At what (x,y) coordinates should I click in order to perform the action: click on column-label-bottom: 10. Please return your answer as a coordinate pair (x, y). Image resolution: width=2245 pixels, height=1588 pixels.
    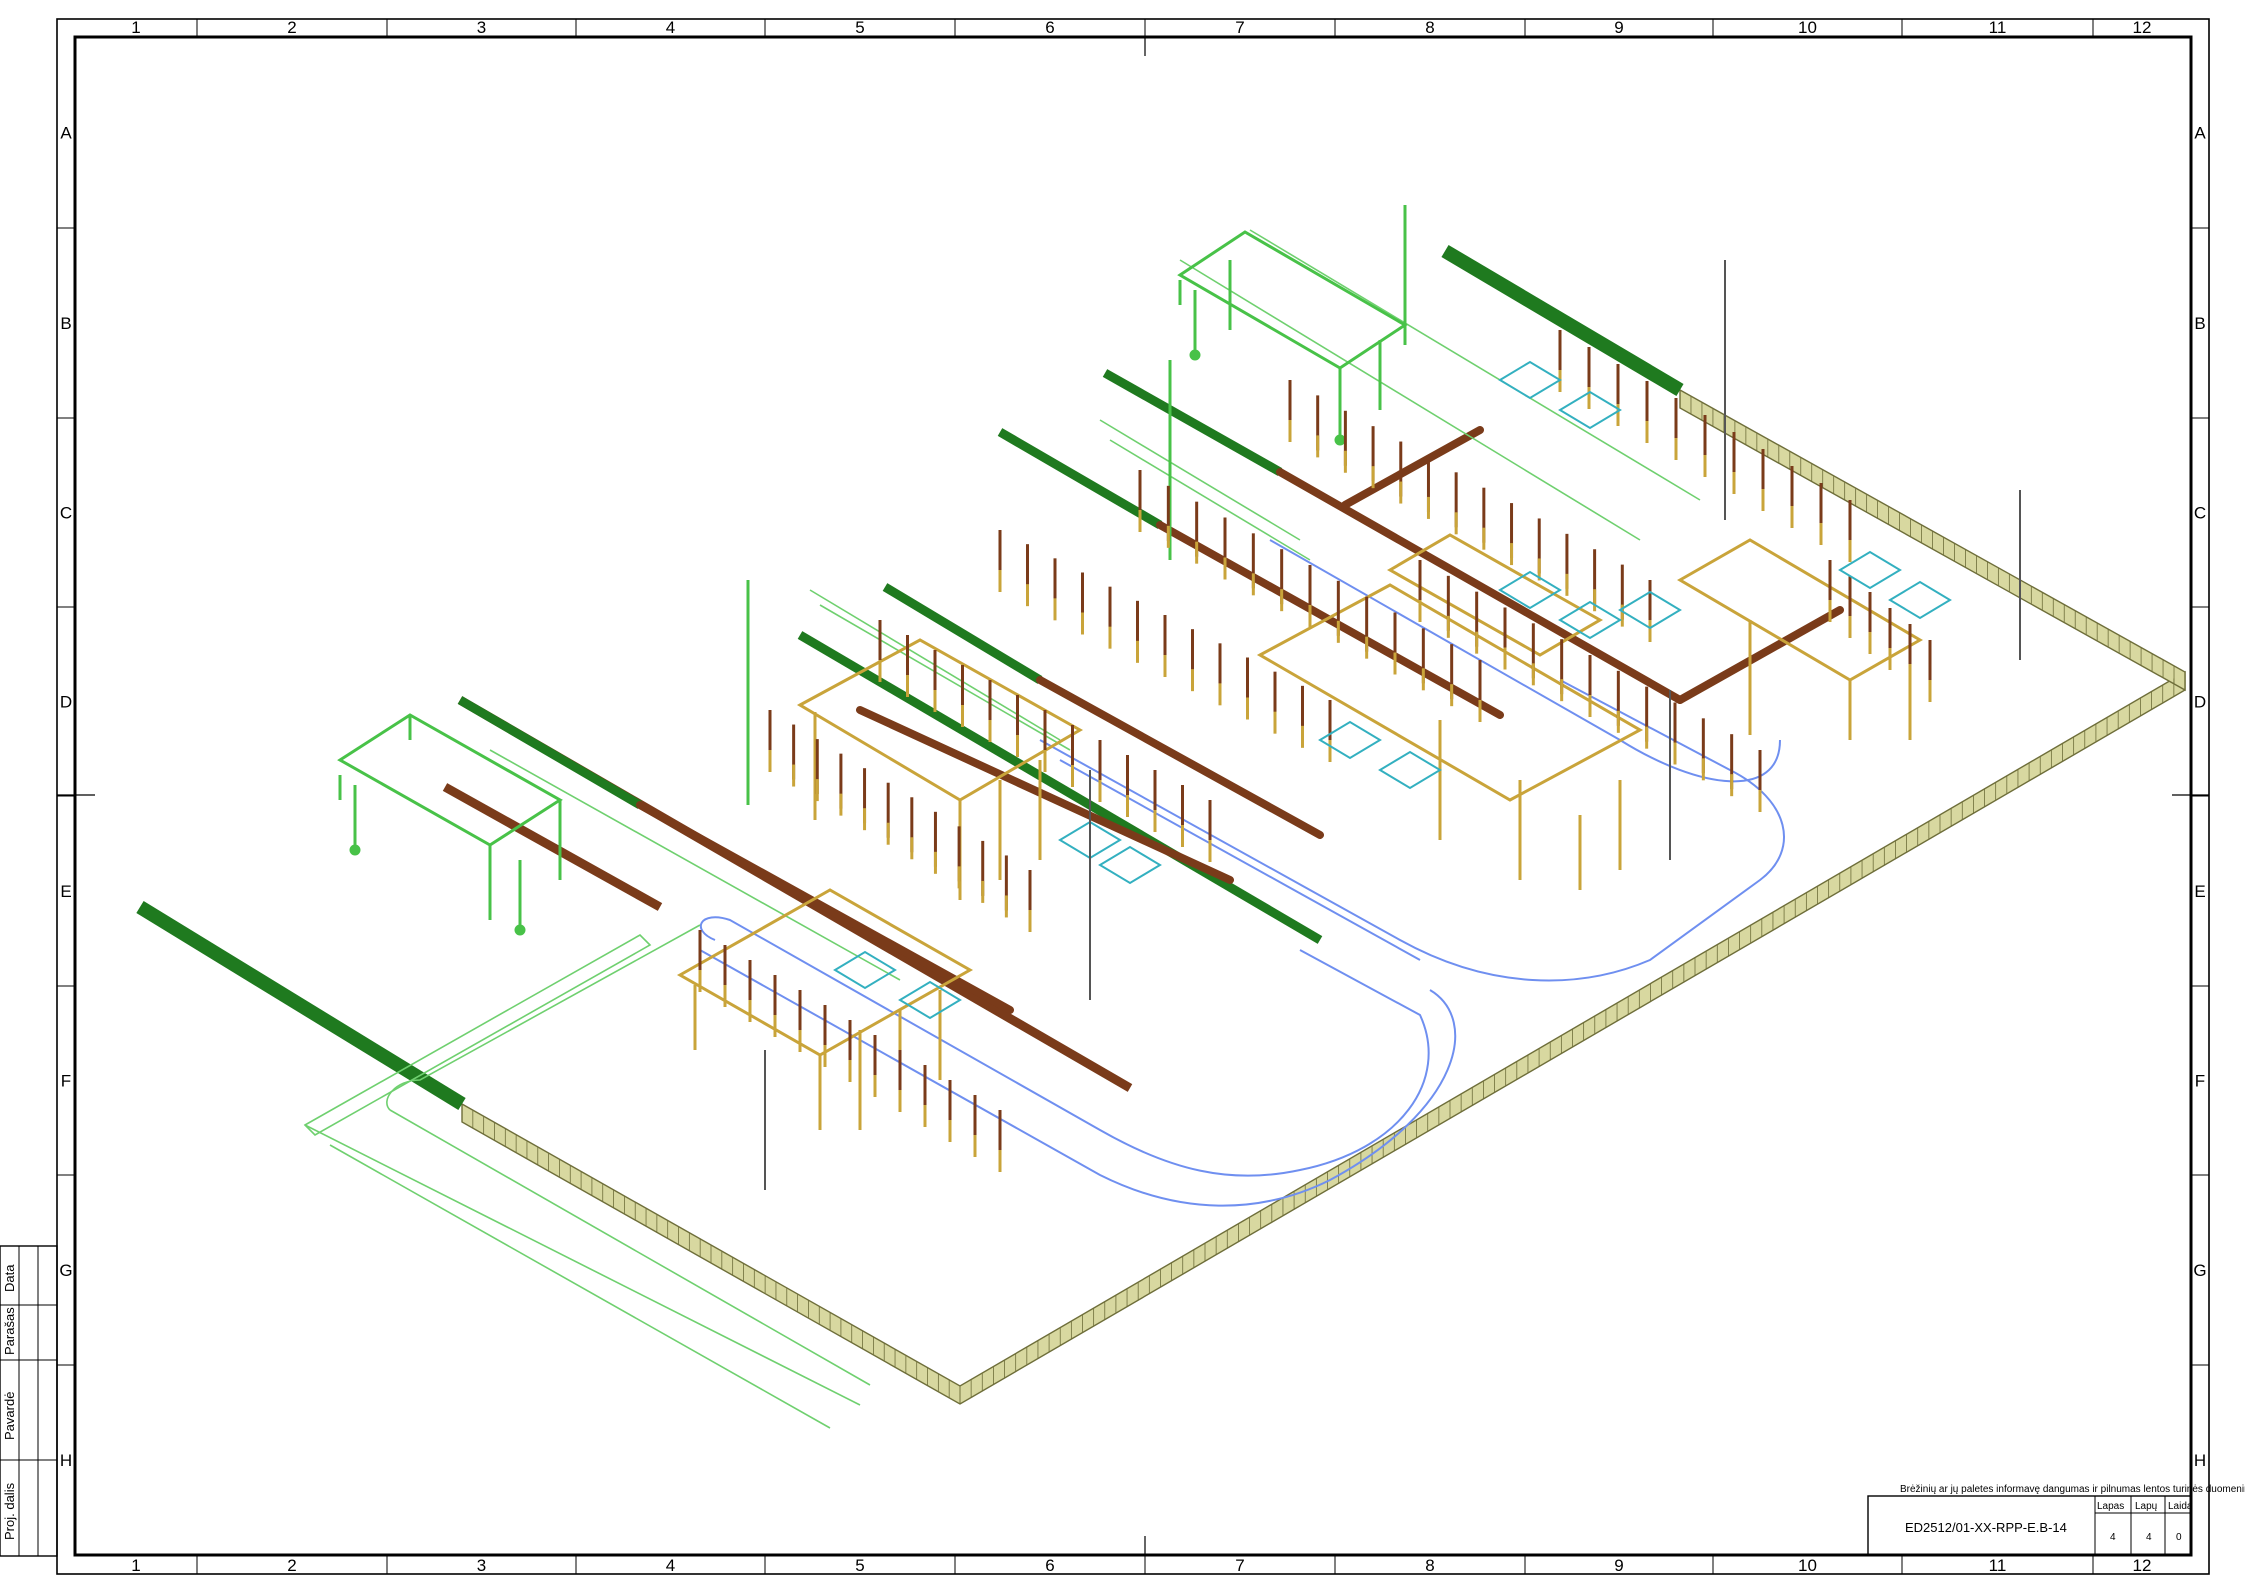
    Looking at the image, I should click on (1807, 1565).